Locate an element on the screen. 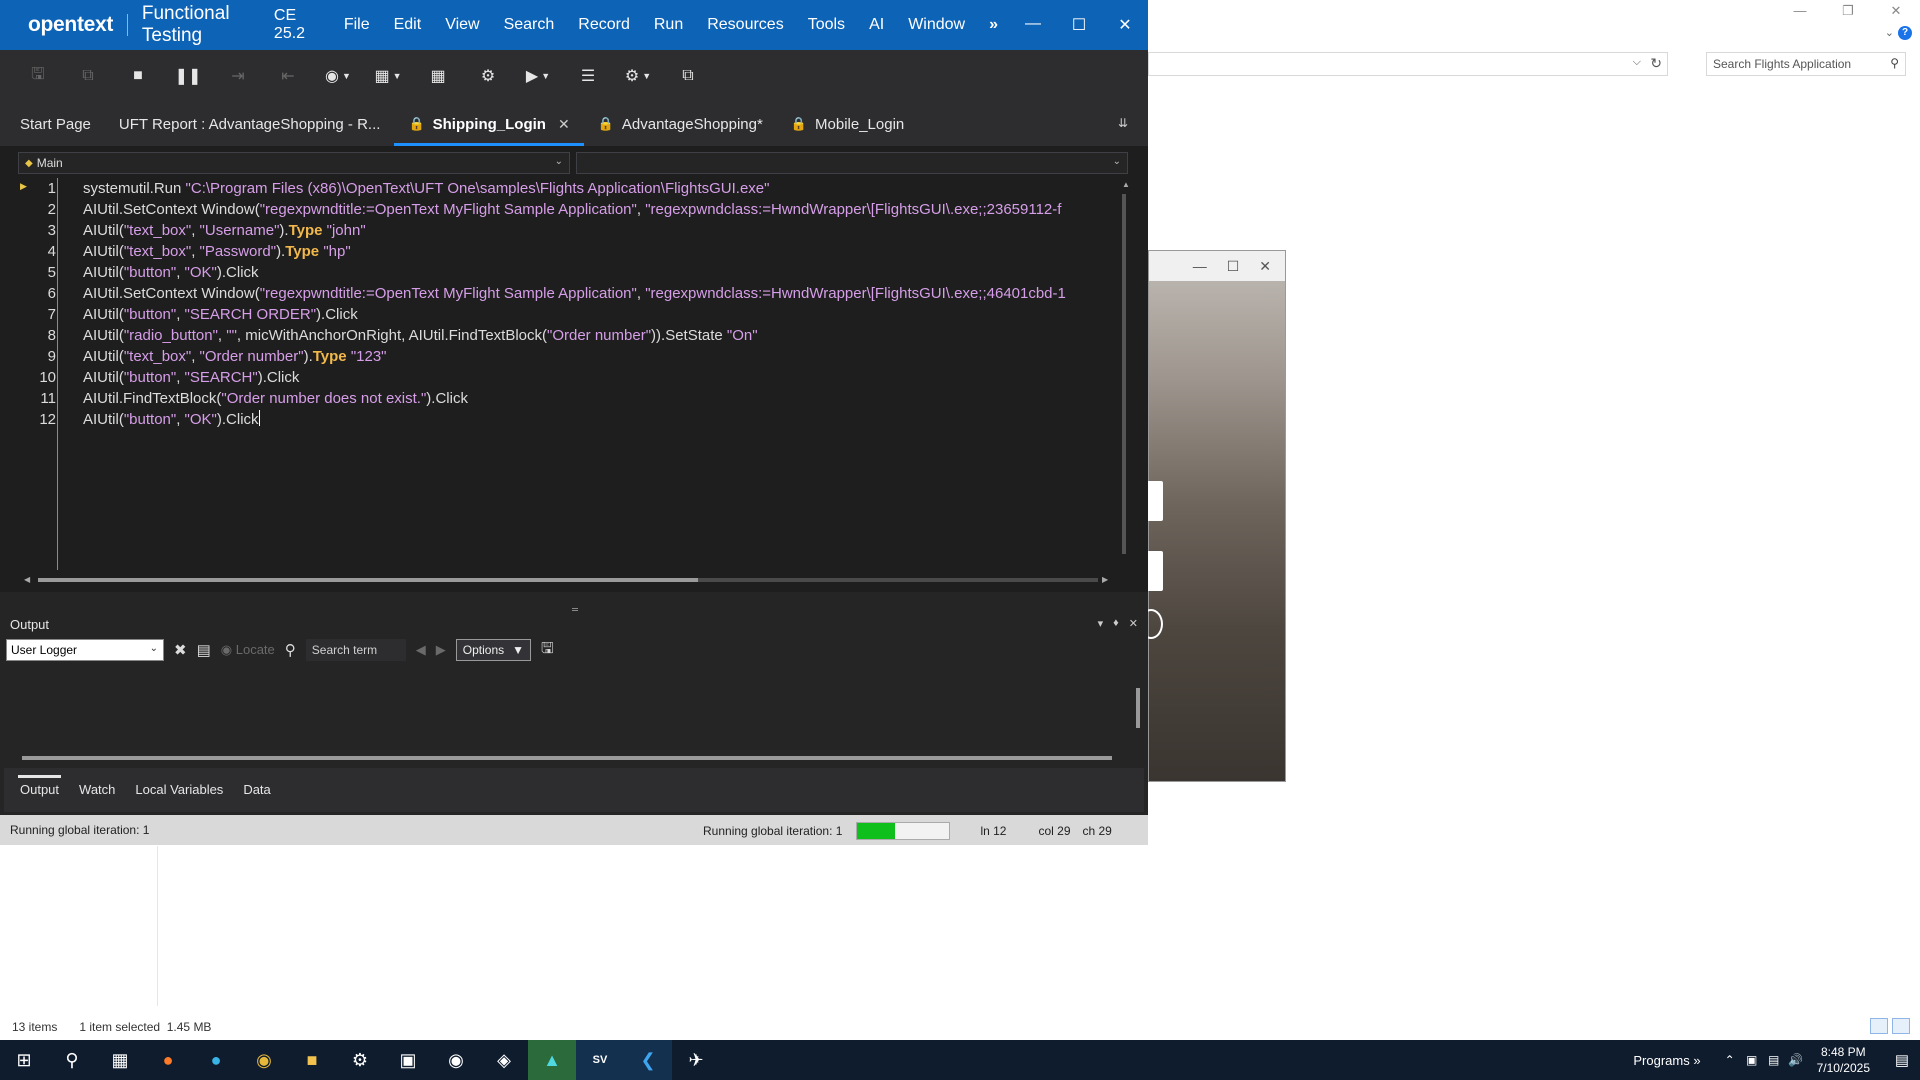  window-icon: ⧉ is located at coordinates (688, 76).